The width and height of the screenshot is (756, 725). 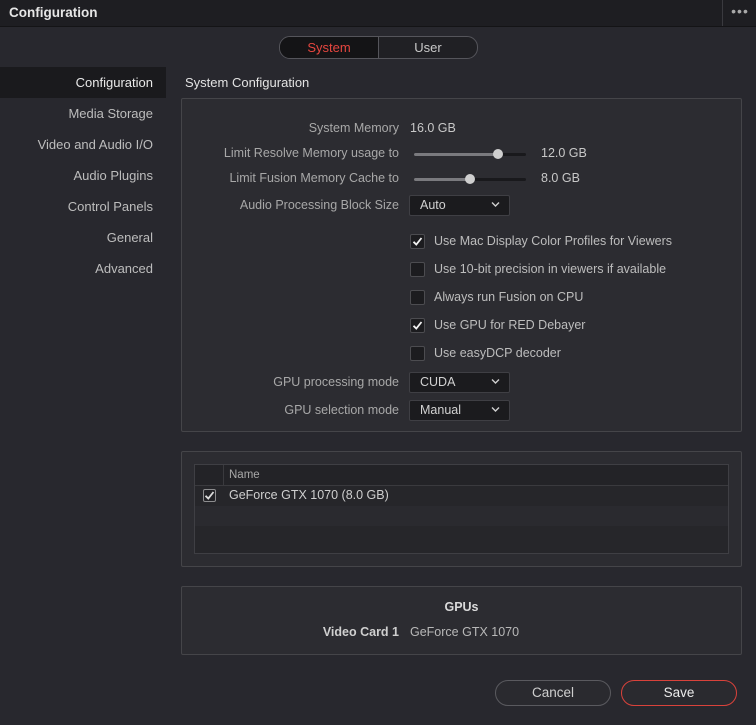 What do you see at coordinates (83, 268) in the screenshot?
I see `sidebar-item-advanced: Advanced` at bounding box center [83, 268].